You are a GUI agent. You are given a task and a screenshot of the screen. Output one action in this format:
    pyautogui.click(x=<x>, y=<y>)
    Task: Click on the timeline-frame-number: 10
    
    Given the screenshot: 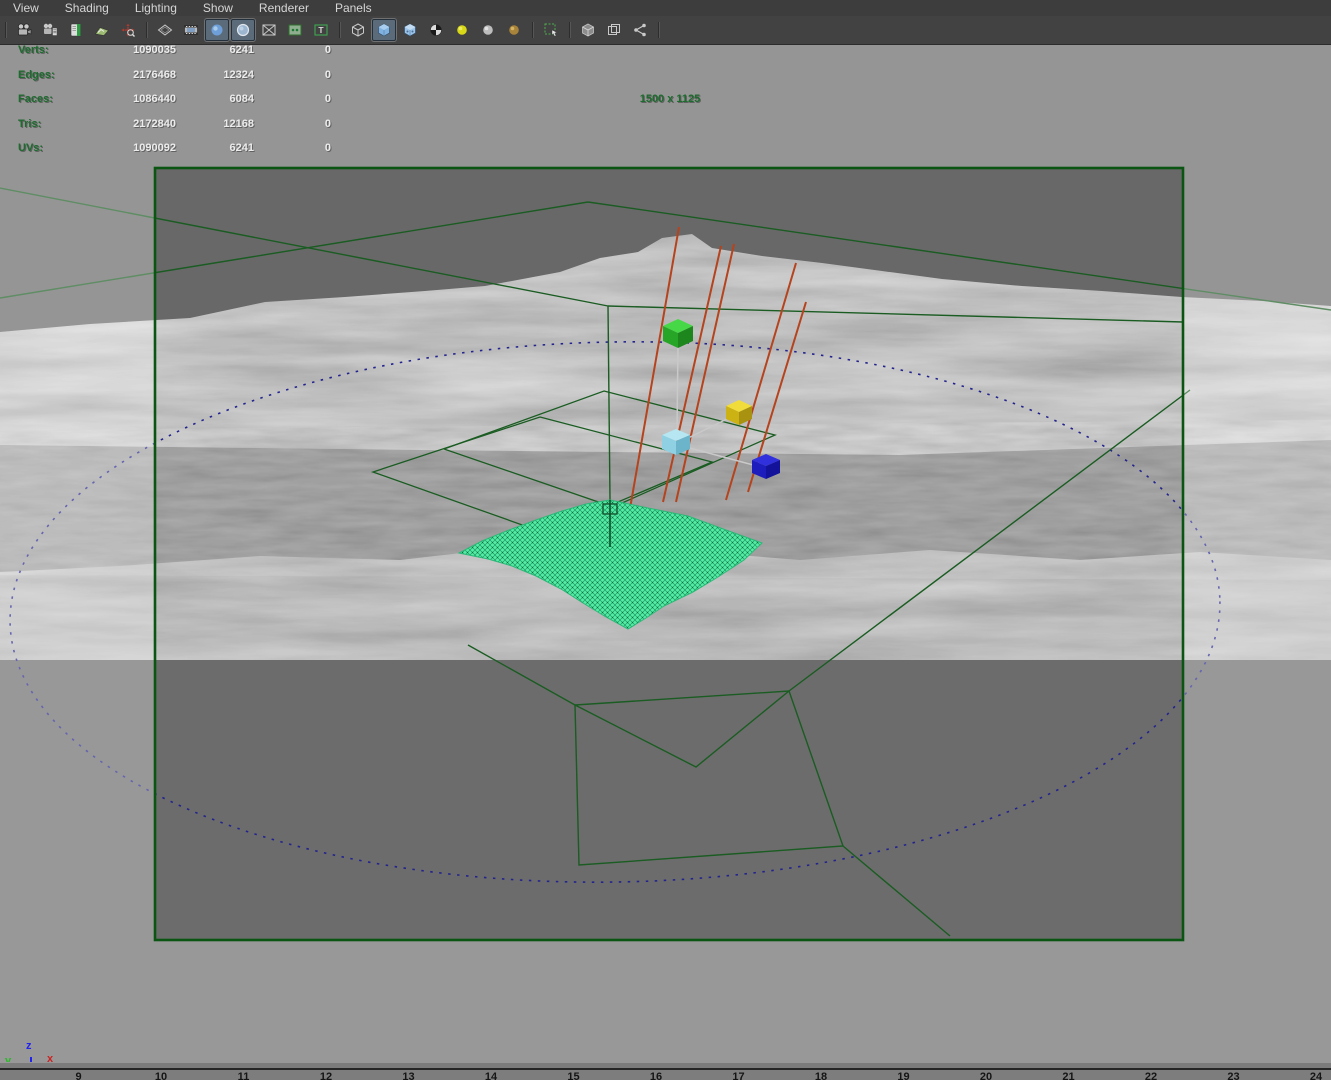 What is the action you would take?
    pyautogui.click(x=161, y=1075)
    